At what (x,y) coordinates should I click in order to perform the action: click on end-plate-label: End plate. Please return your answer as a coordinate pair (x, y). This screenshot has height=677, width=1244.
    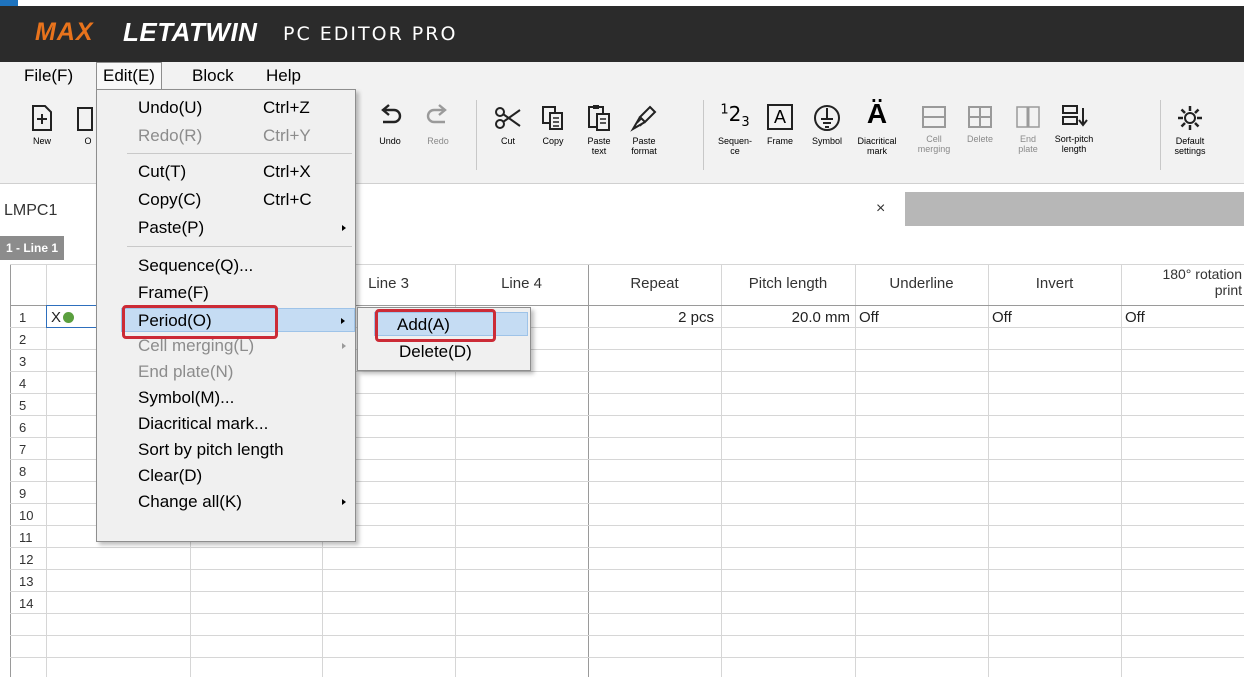
    Looking at the image, I should click on (1028, 144).